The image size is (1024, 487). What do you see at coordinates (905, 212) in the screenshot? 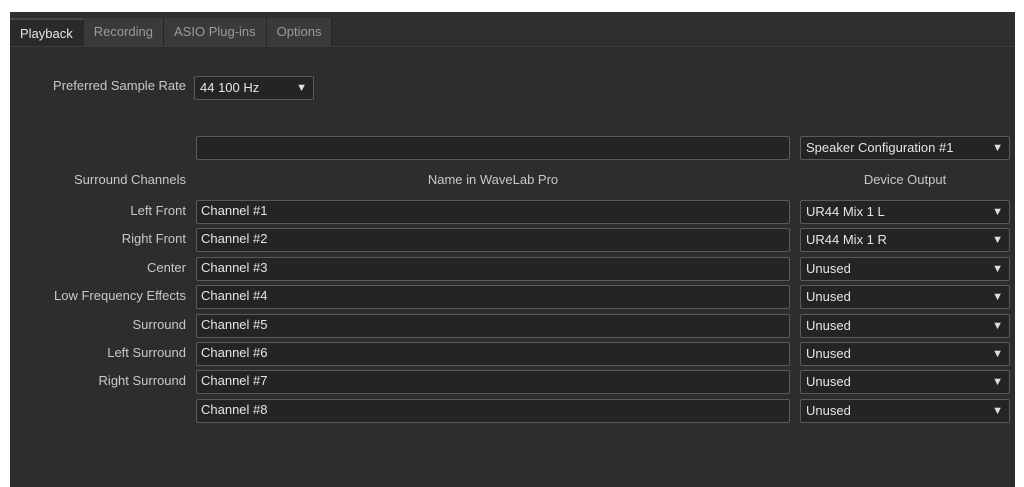
I see `device-output-select: UR44 Mix 1 L ▼` at bounding box center [905, 212].